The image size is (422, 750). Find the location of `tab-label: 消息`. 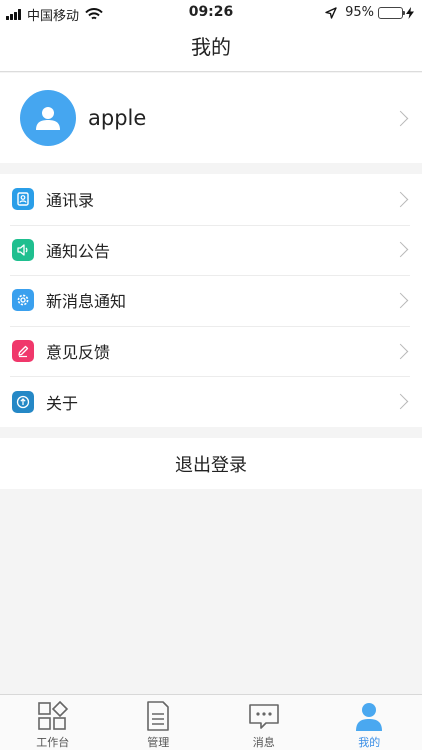

tab-label: 消息 is located at coordinates (263, 742).